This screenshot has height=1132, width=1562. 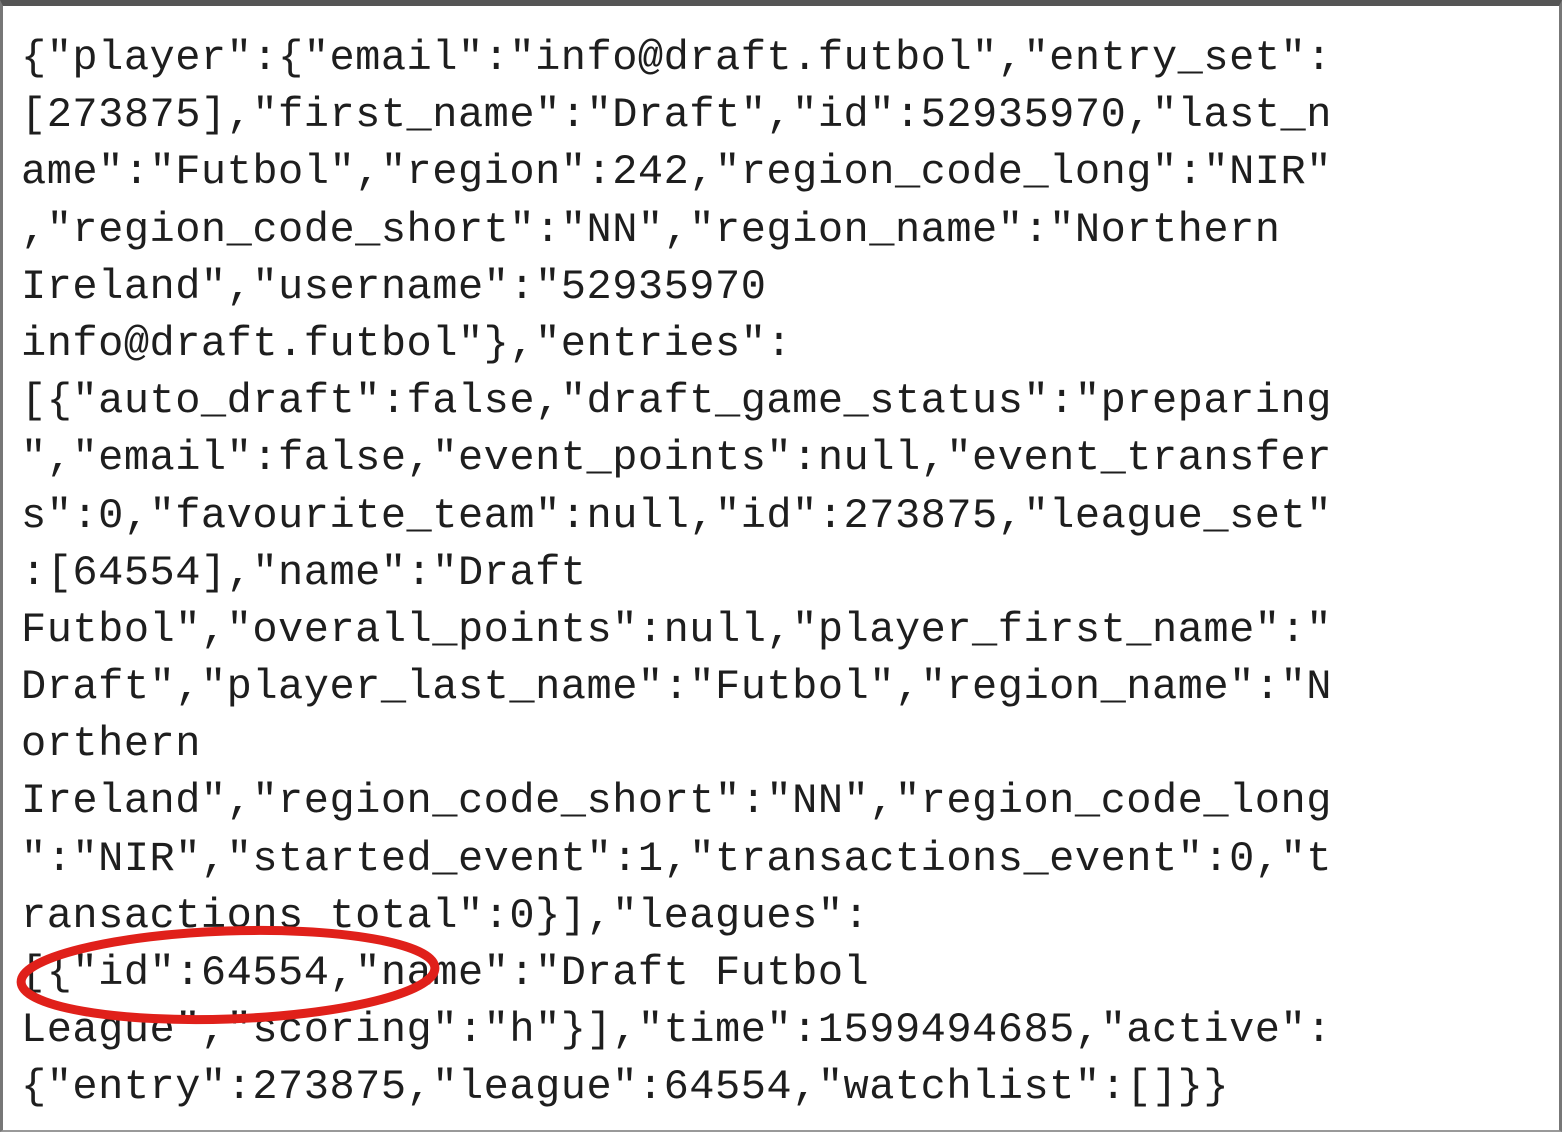 What do you see at coordinates (394, 286) in the screenshot?
I see `json-line: Ireland","username":"52935970` at bounding box center [394, 286].